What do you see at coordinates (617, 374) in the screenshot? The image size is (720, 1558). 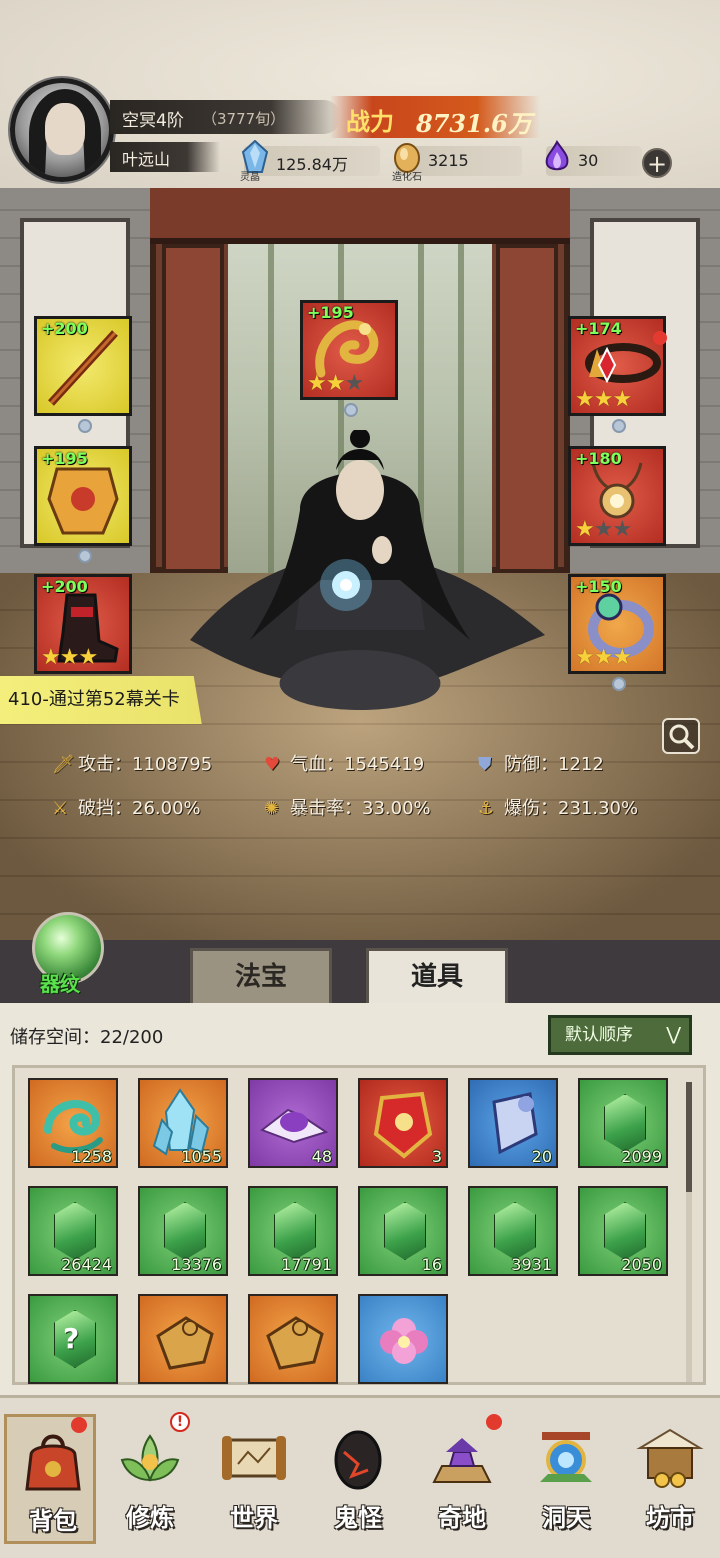 I see `equip-slot-crown: +174 ★★★` at bounding box center [617, 374].